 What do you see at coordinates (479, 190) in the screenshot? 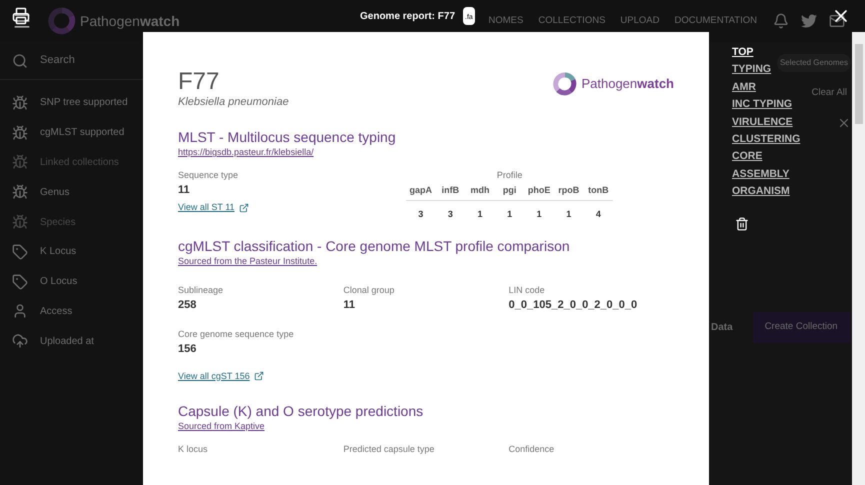
I see `table-header: mdh` at bounding box center [479, 190].